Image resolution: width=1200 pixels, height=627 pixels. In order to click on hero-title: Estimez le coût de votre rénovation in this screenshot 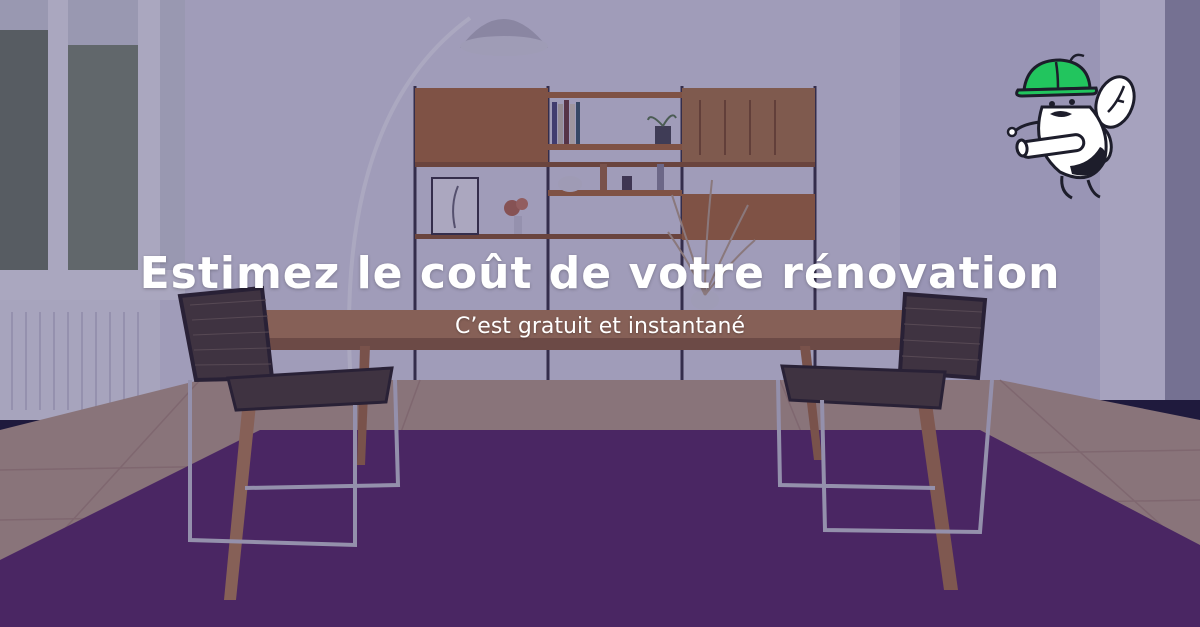, I will do `click(600, 273)`.